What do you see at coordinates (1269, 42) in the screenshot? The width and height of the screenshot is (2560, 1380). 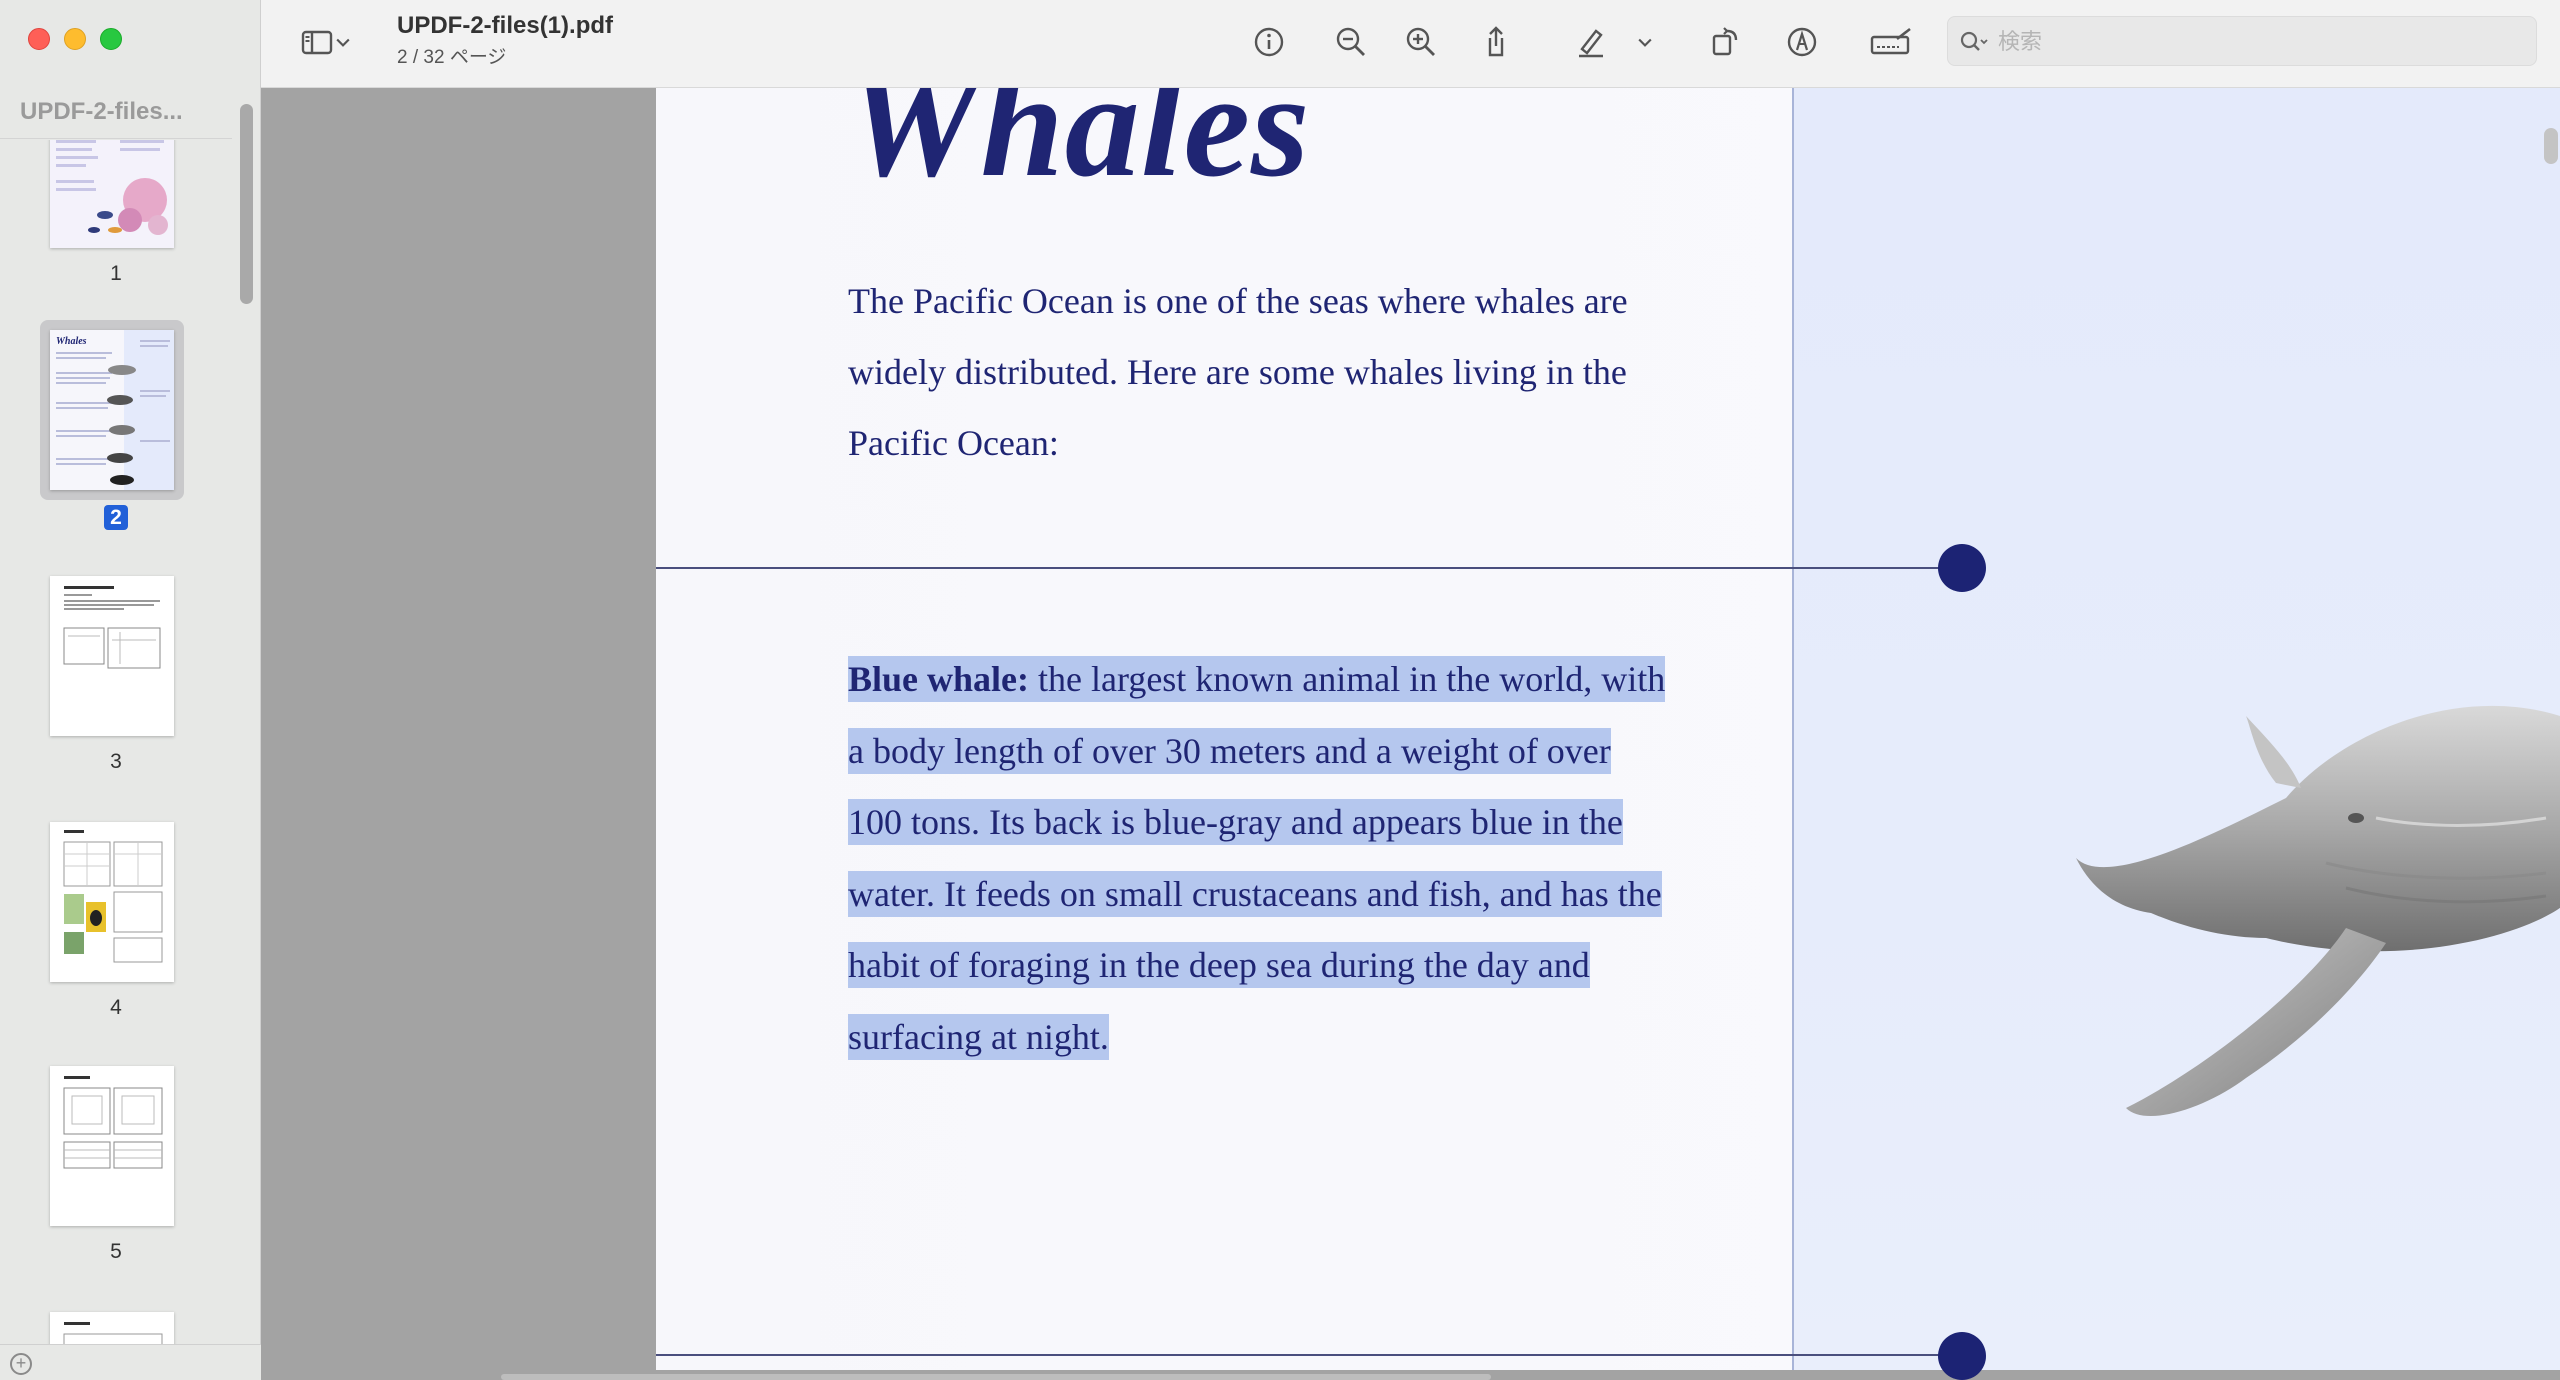 I see `info-icon` at bounding box center [1269, 42].